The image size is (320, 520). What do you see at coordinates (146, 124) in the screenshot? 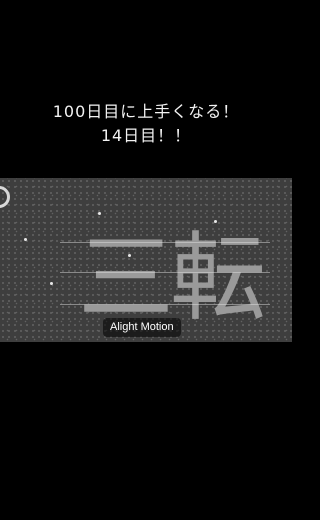
I see `caption: 100日目に上手くなる！ 14日目！！` at bounding box center [146, 124].